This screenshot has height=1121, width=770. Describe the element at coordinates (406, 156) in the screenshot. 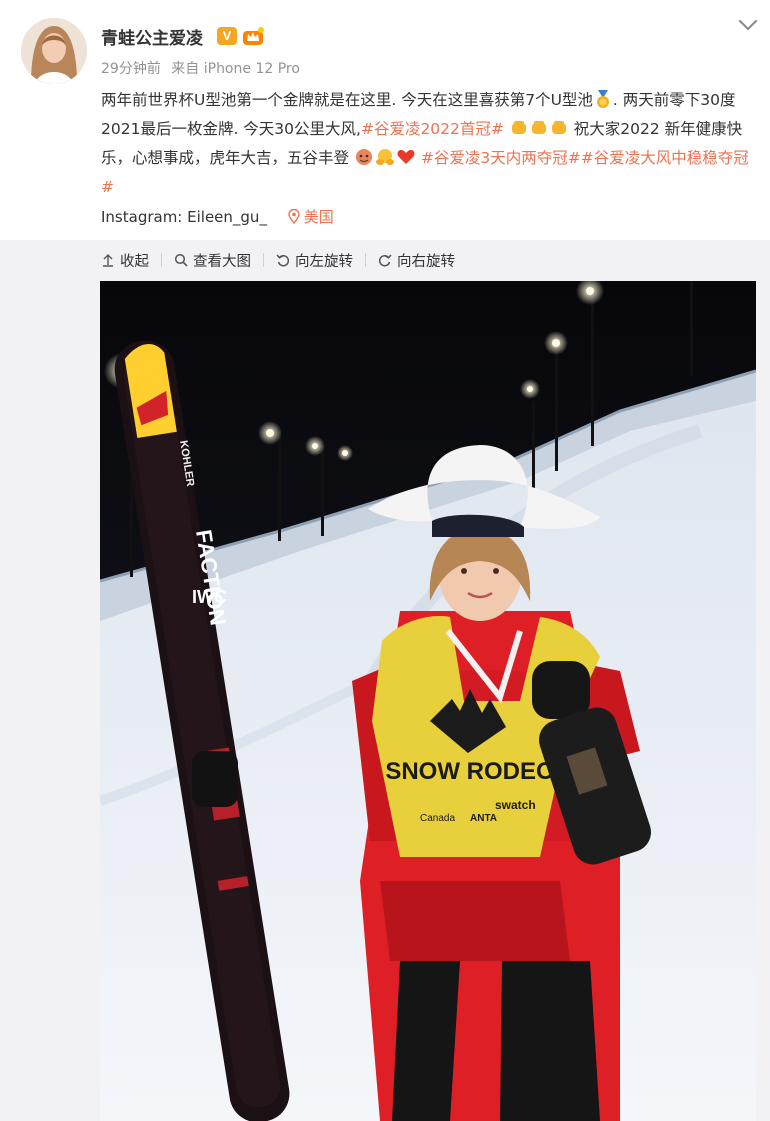

I see `heart-icon` at that location.